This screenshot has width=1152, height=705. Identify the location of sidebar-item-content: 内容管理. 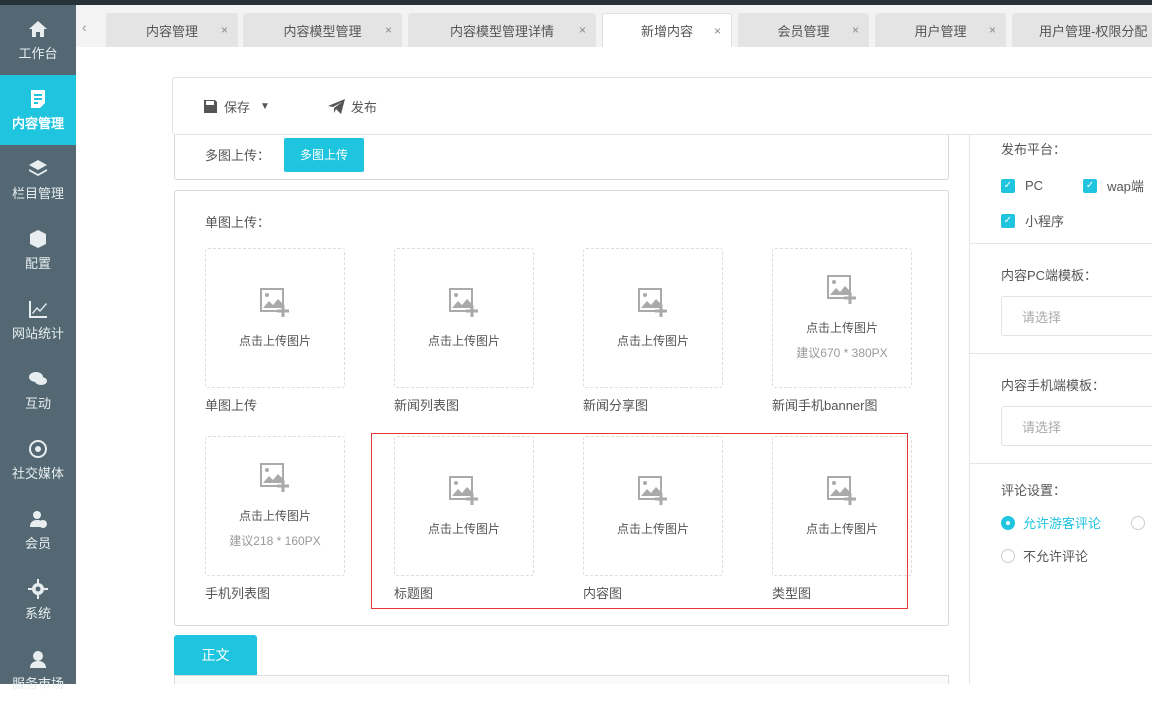
(38, 110).